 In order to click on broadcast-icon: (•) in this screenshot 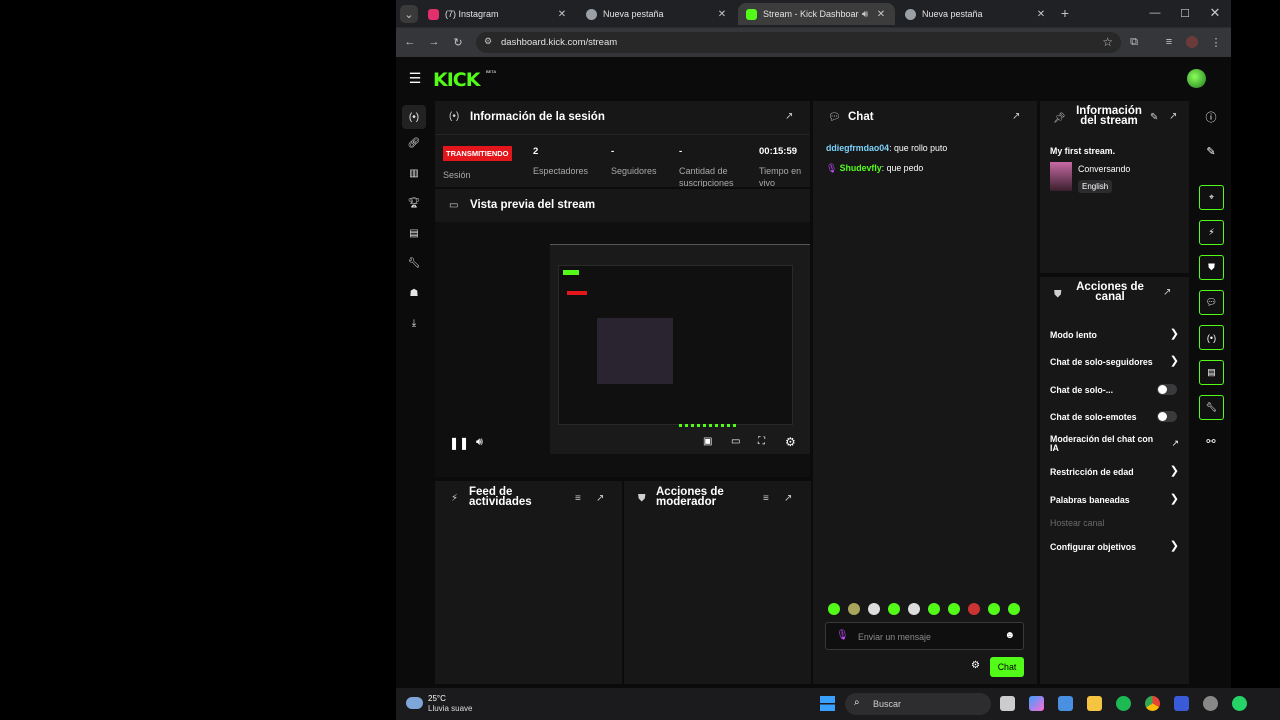, I will do `click(454, 116)`.